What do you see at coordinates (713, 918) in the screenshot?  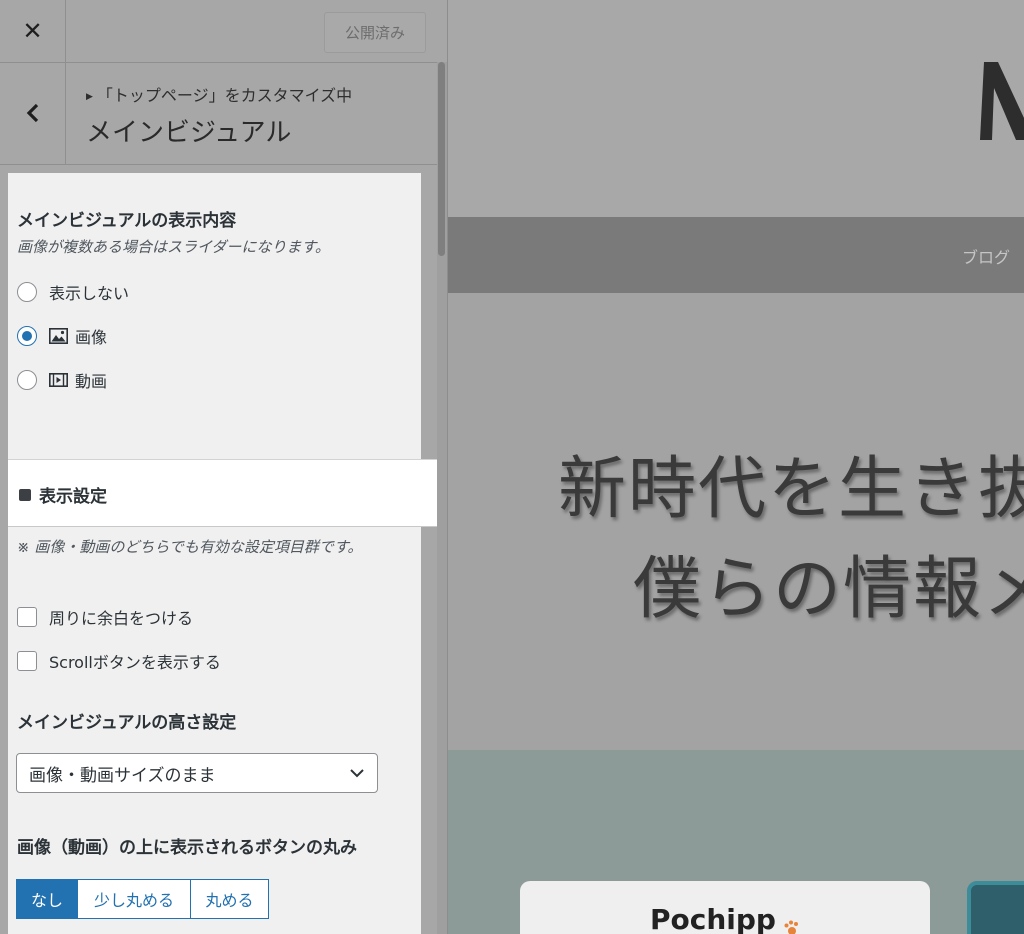 I see `pochipp-logo-text: Pochipp` at bounding box center [713, 918].